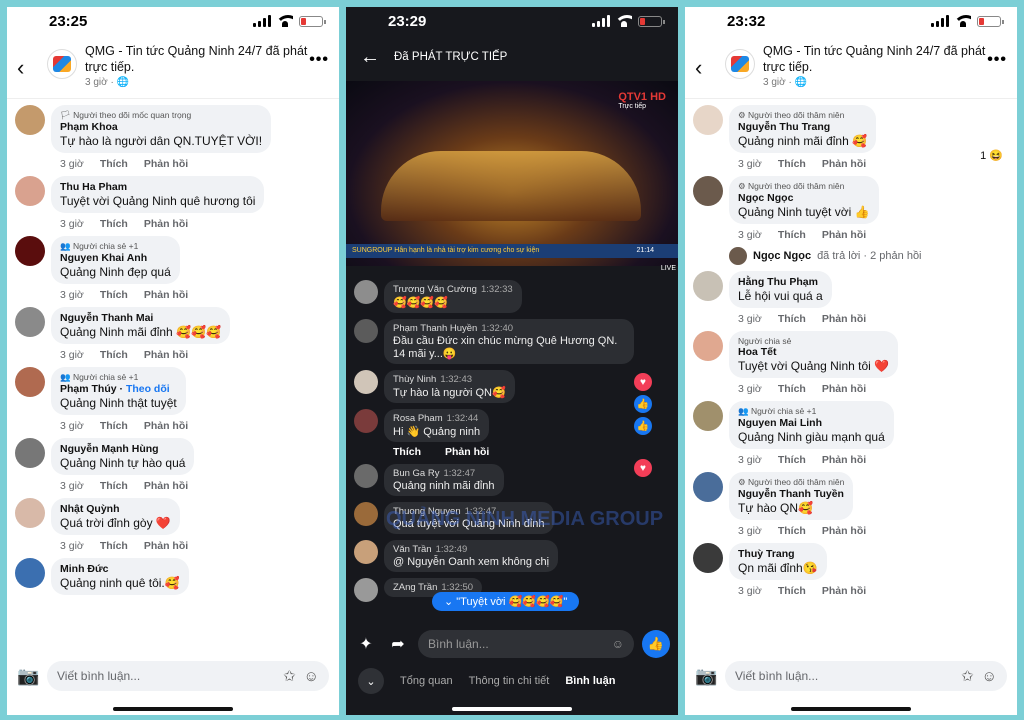 This screenshot has height=720, width=1024. What do you see at coordinates (140, 318) in the screenshot?
I see `commenter-name: Nguyễn Thanh Mai` at bounding box center [140, 318].